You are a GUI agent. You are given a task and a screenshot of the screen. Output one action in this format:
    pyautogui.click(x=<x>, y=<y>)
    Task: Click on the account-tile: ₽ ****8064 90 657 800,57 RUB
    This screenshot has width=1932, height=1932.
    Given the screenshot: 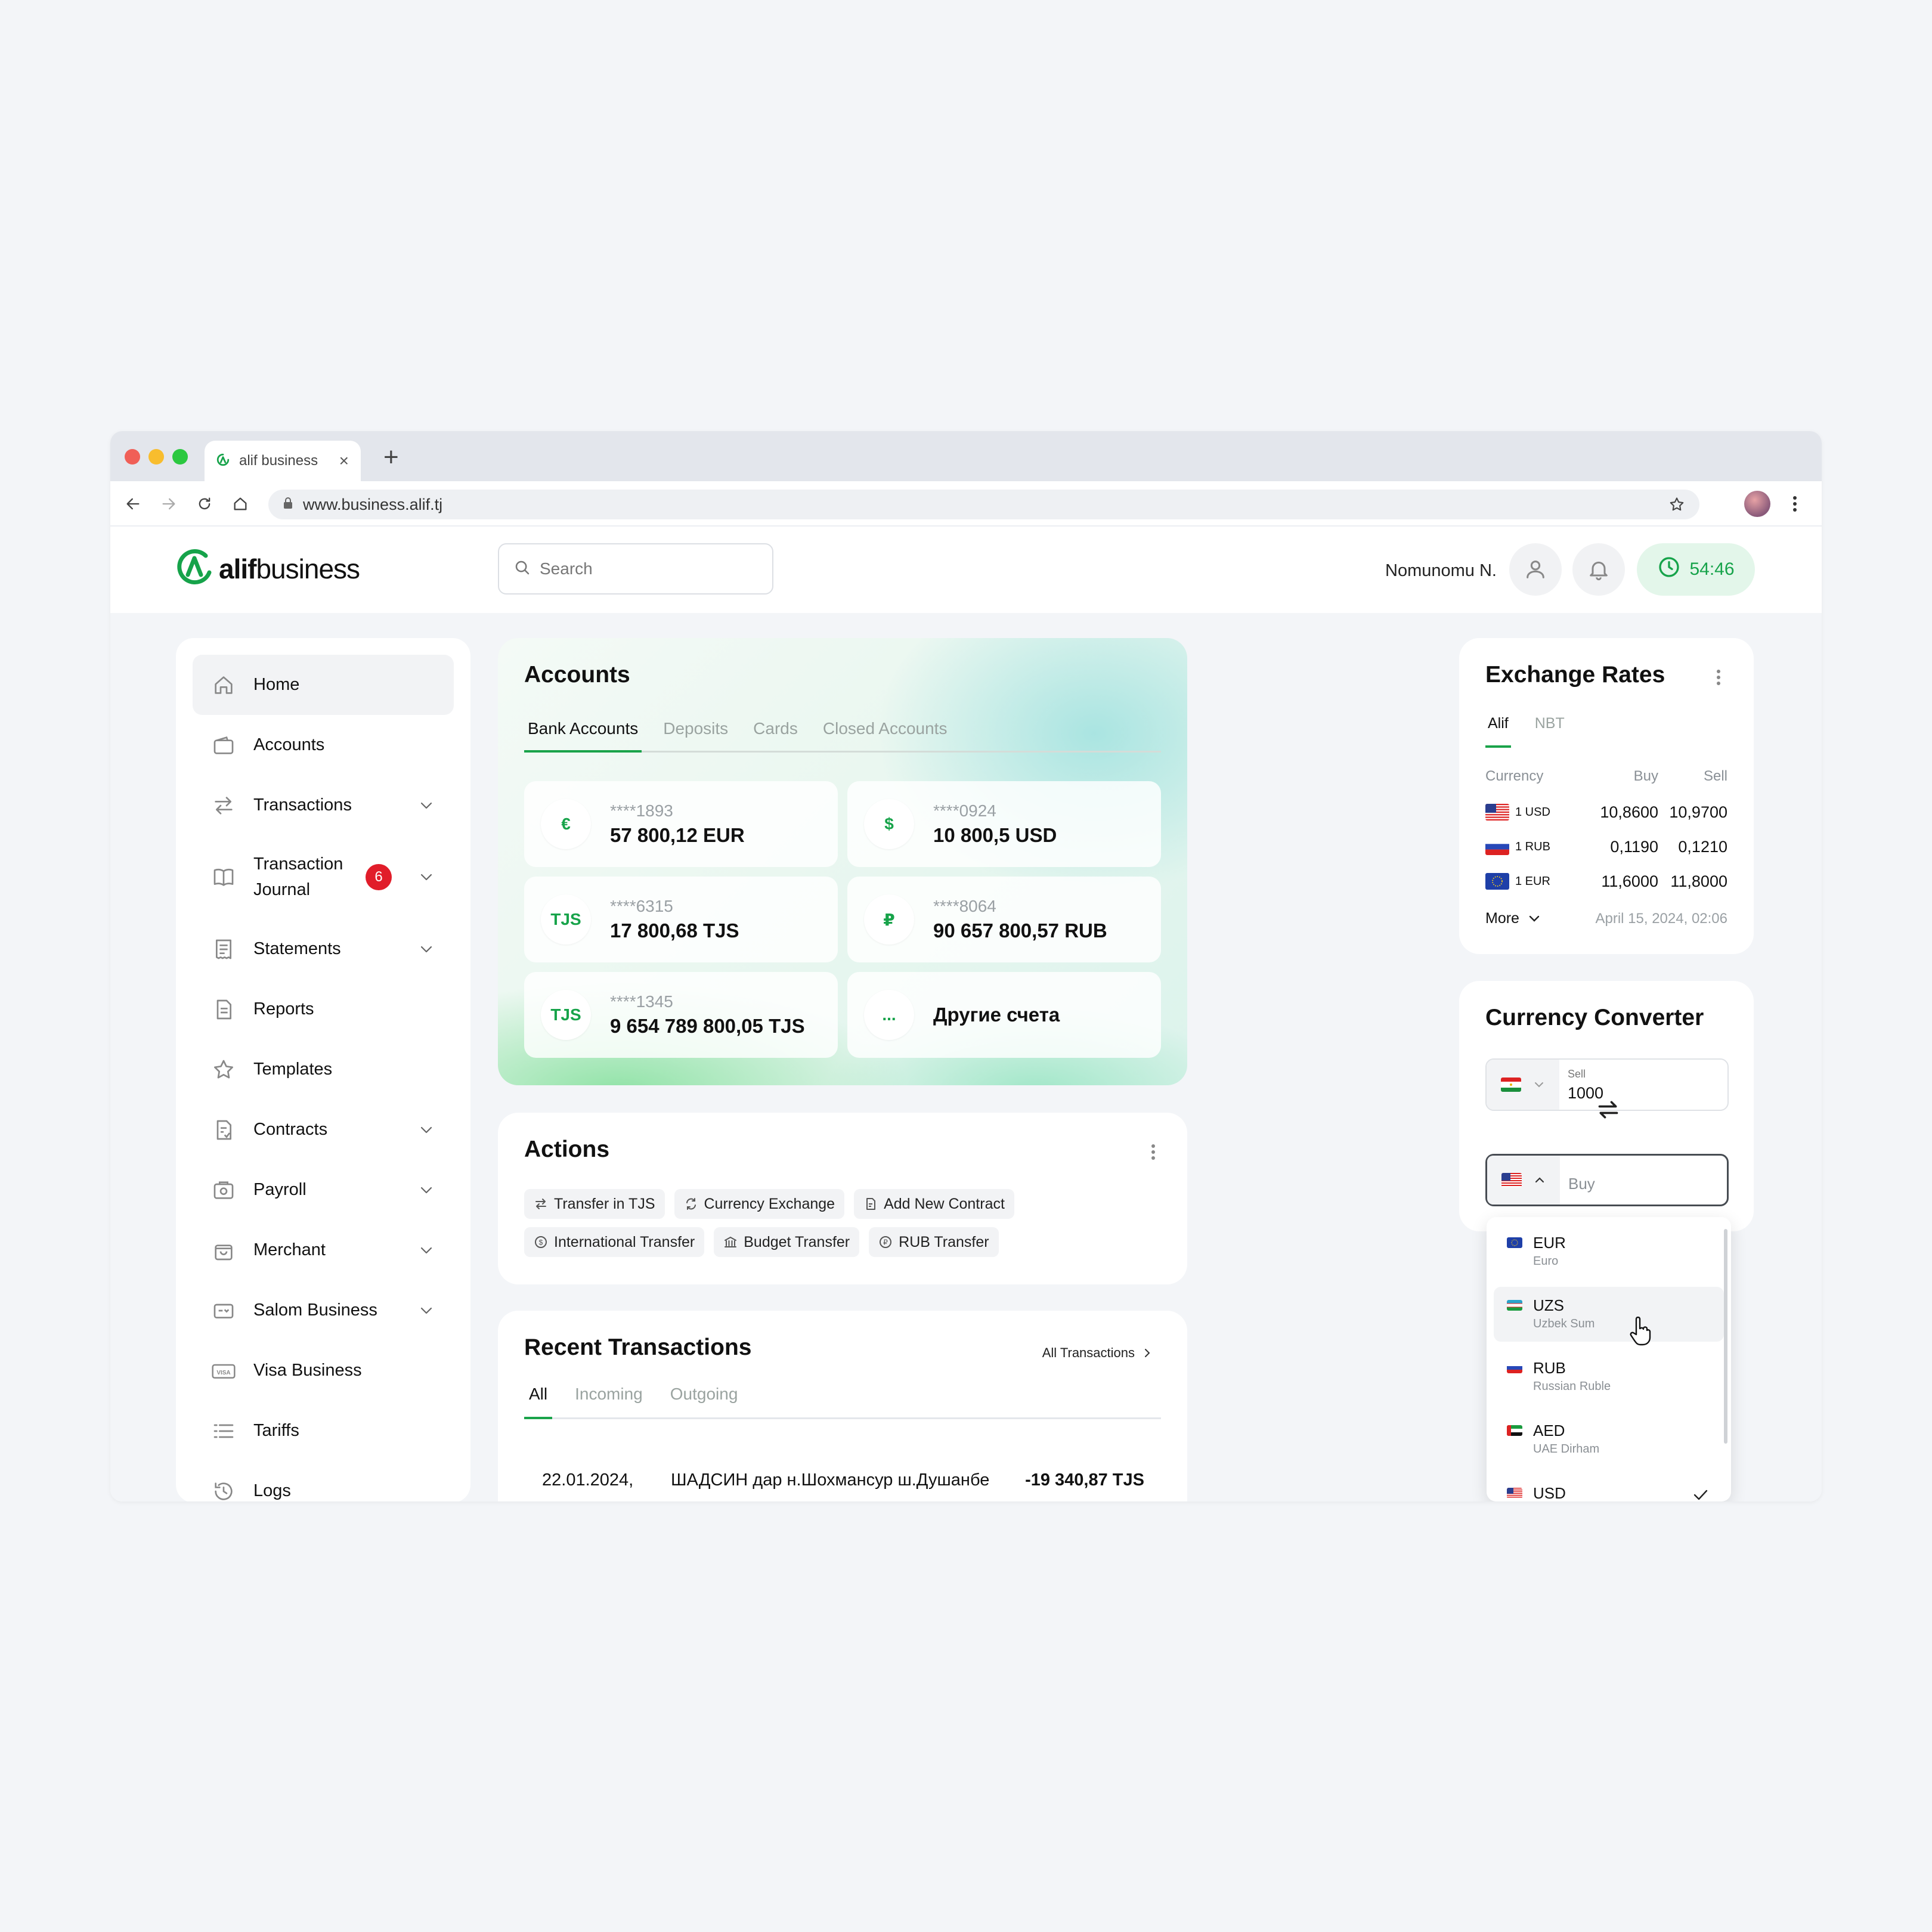 What is the action you would take?
    pyautogui.click(x=1004, y=920)
    